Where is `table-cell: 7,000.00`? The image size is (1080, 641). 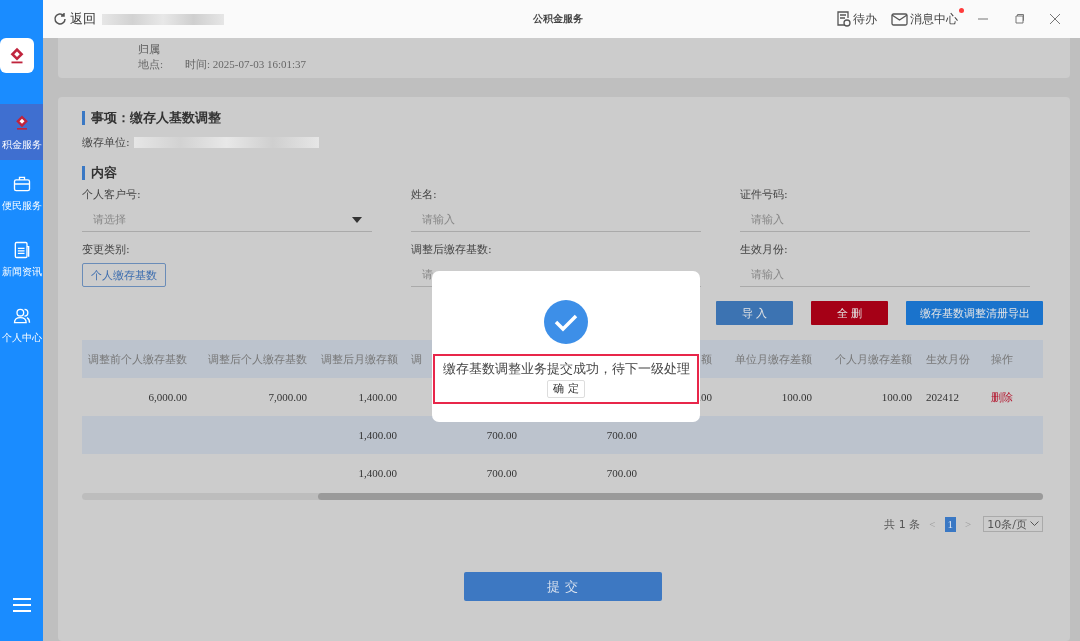
table-cell: 7,000.00 is located at coordinates (287, 397).